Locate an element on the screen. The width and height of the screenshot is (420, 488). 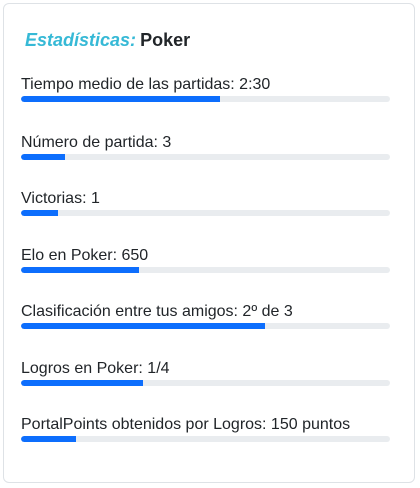
stat-label: Logros en Poker: 1/4 is located at coordinates (95, 368).